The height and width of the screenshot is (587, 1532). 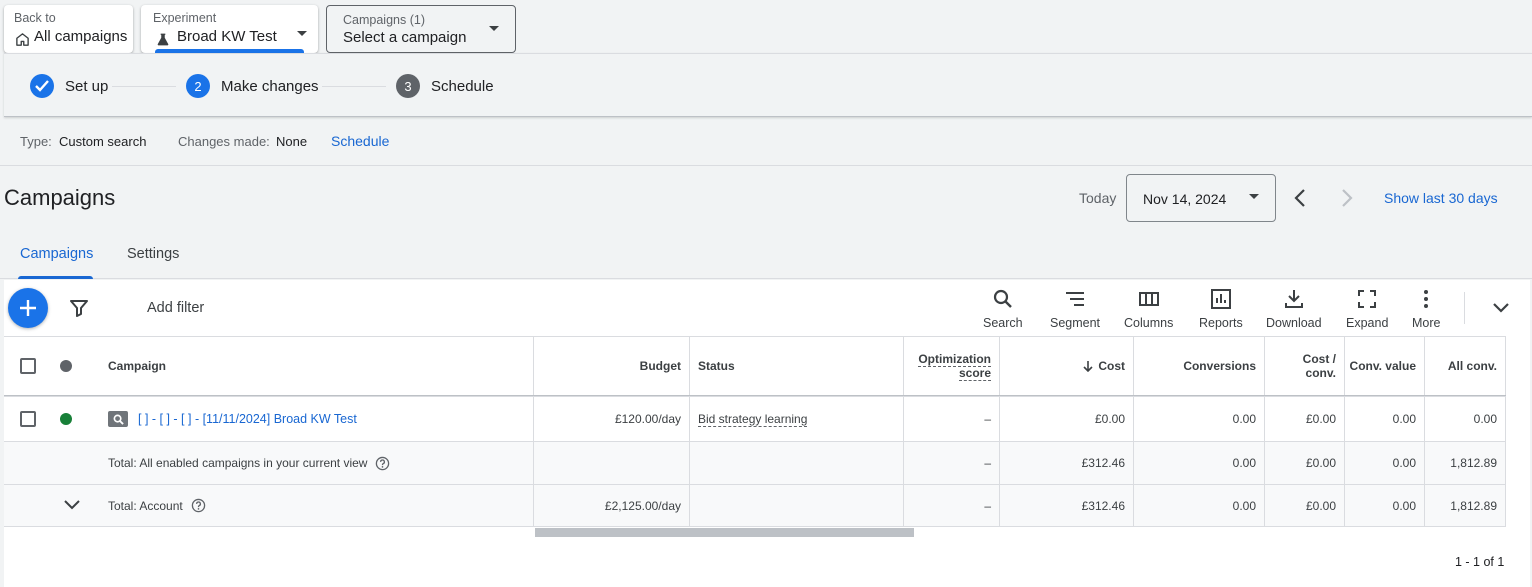 I want to click on next-period-icon, so click(x=1347, y=198).